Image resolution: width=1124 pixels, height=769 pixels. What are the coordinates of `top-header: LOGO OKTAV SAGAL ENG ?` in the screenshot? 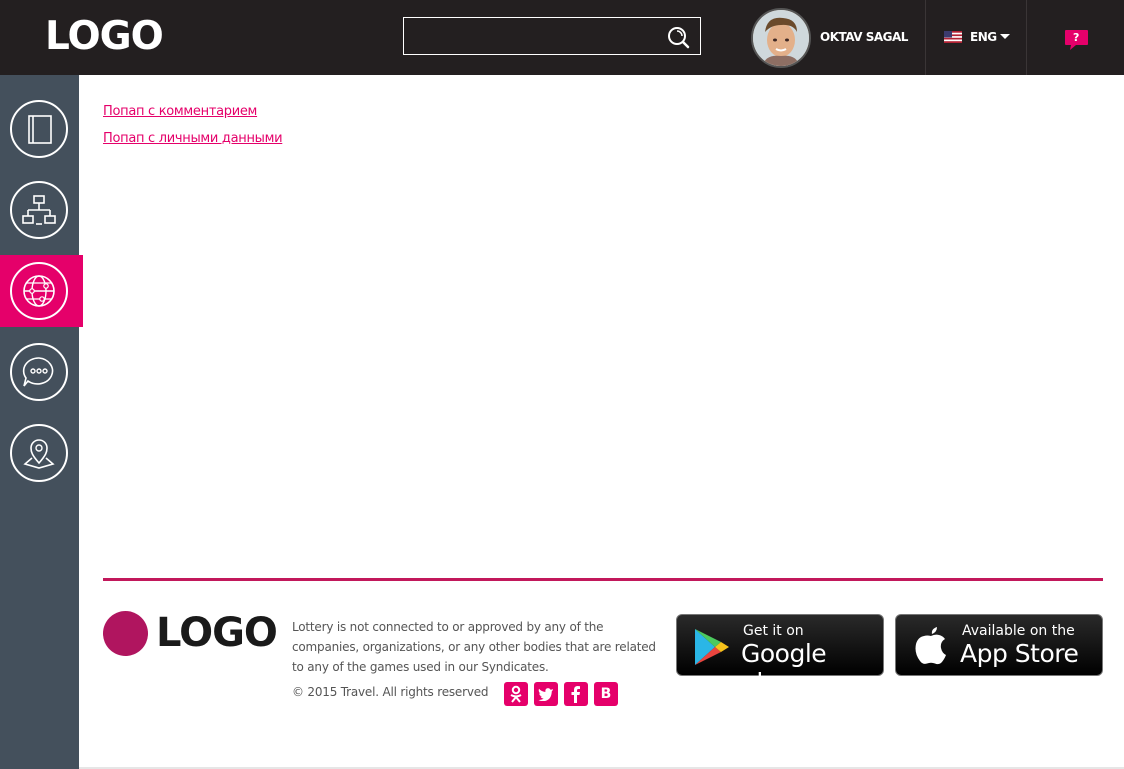 It's located at (562, 37).